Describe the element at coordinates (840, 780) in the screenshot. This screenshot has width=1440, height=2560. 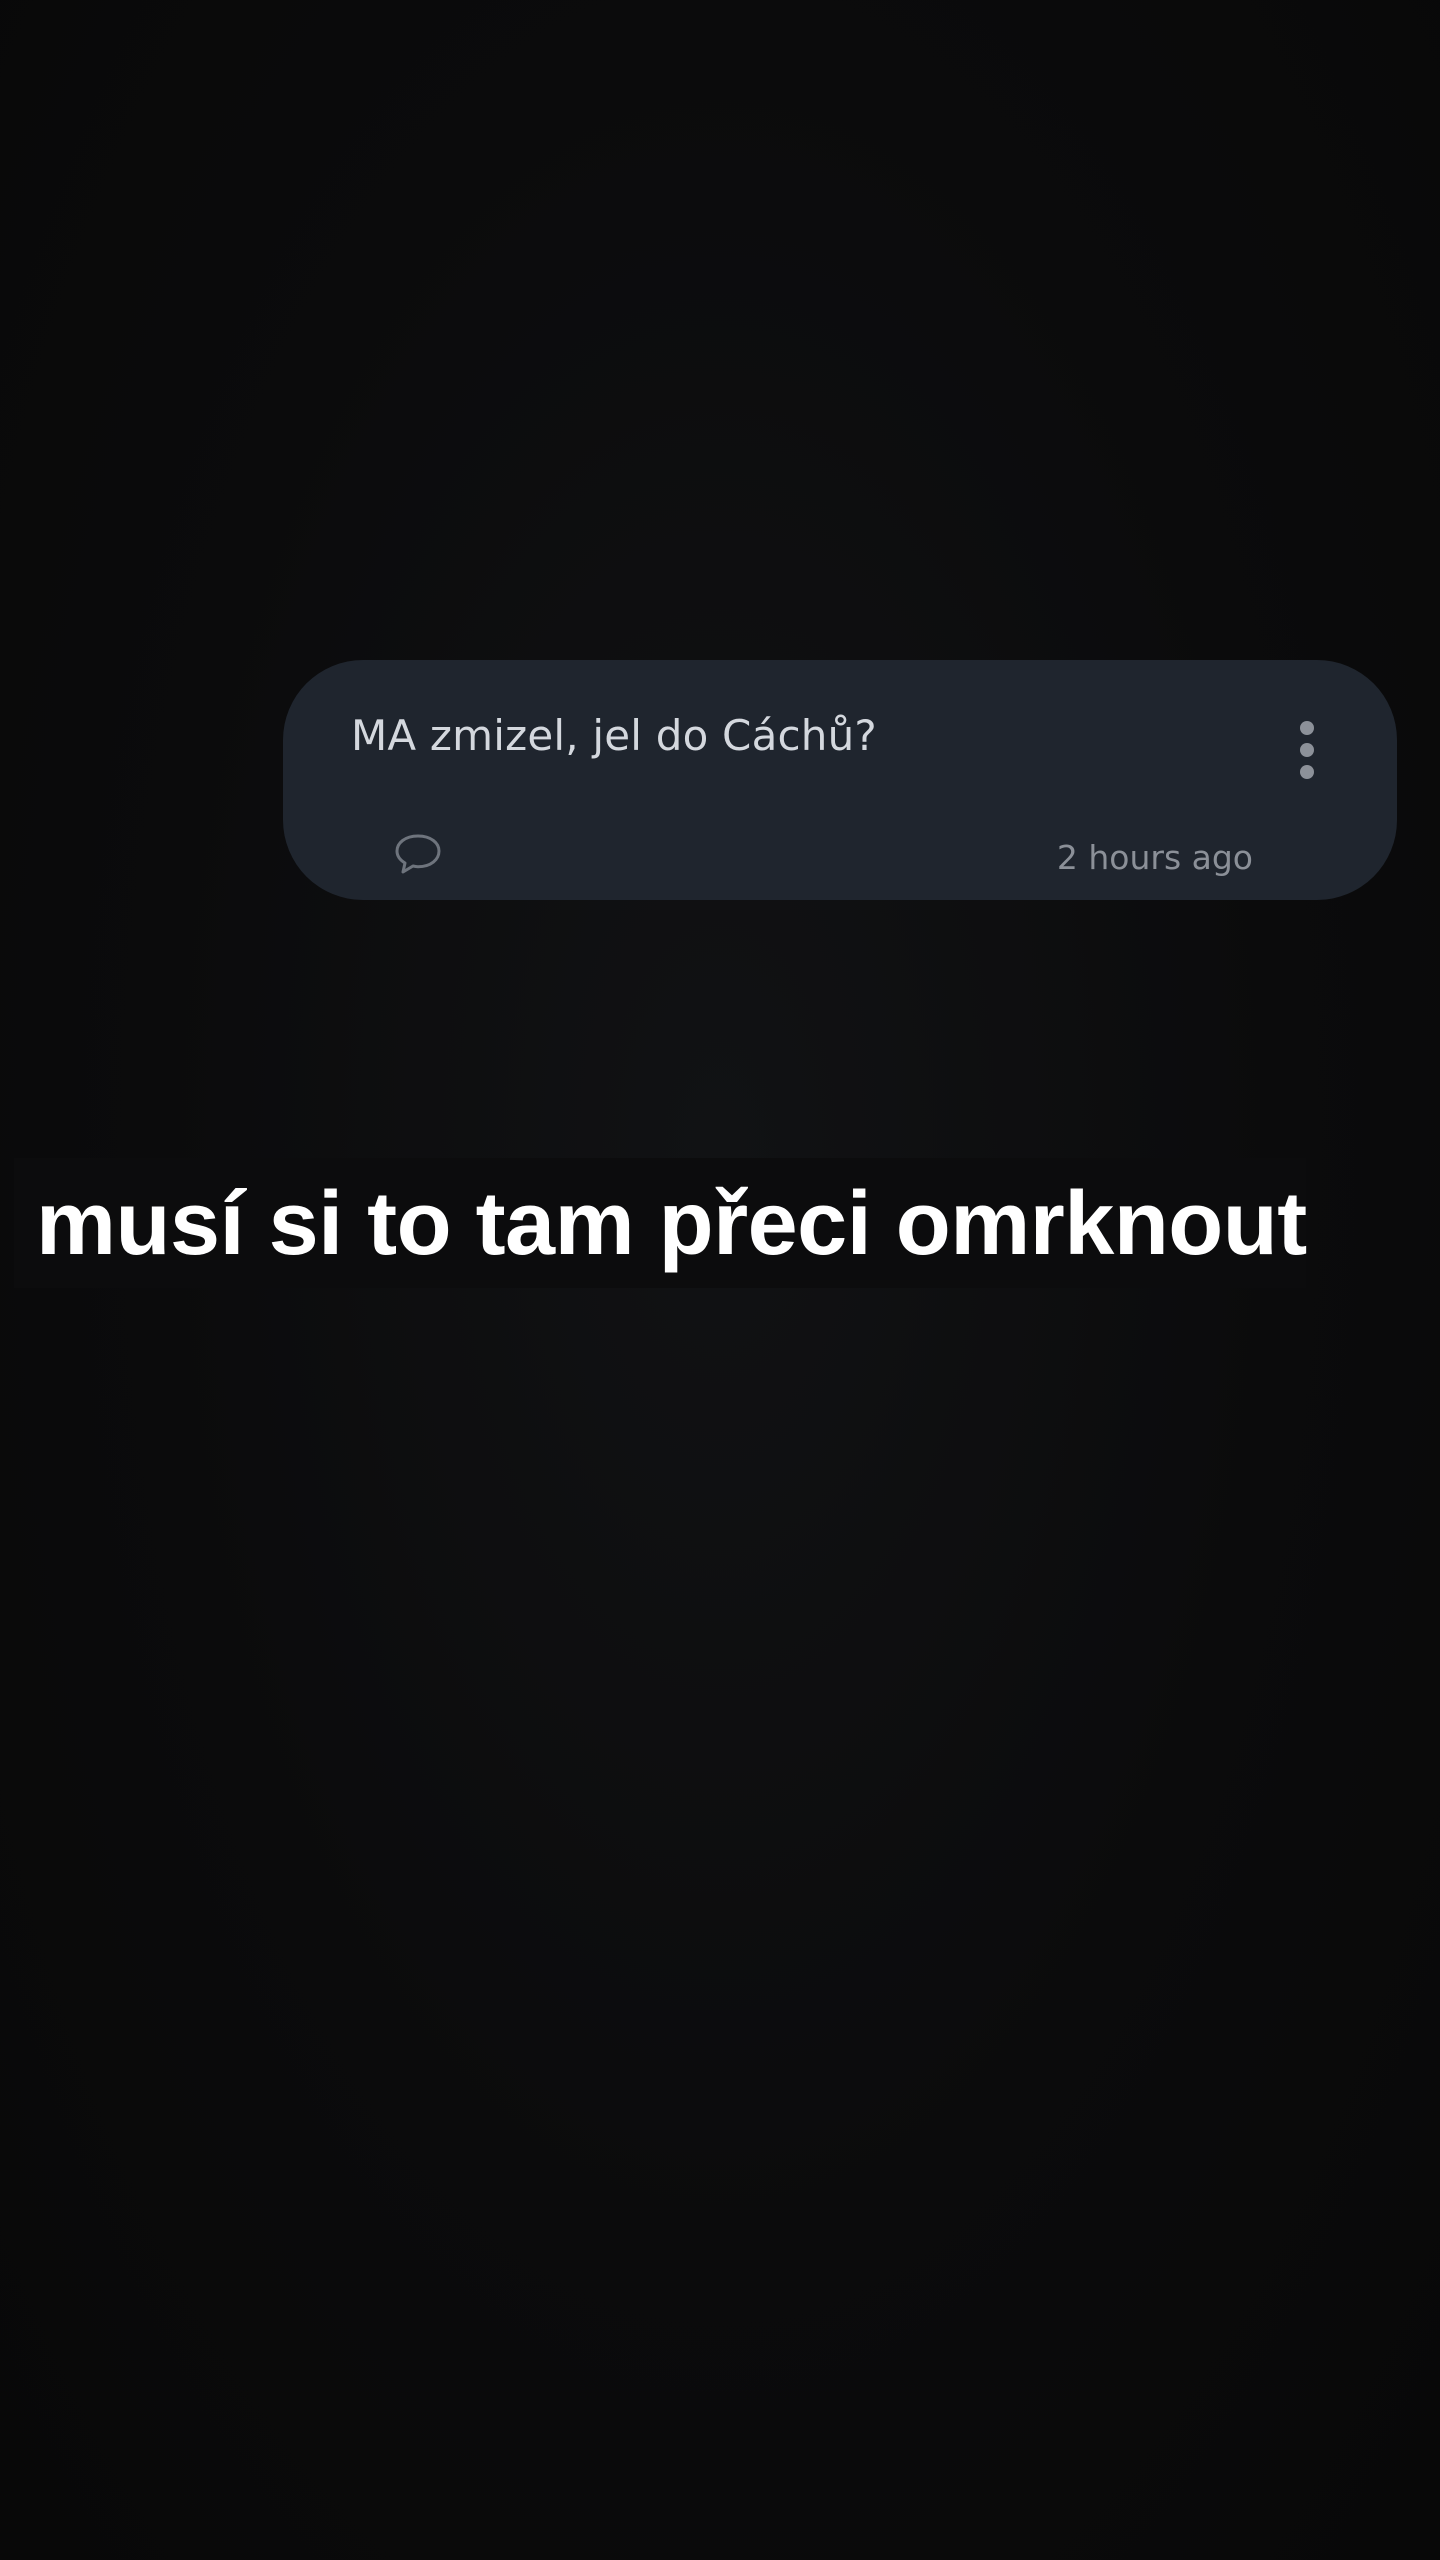
I see `message-card: MA zmizel, jel do Cáchů? 2 hours ago` at that location.